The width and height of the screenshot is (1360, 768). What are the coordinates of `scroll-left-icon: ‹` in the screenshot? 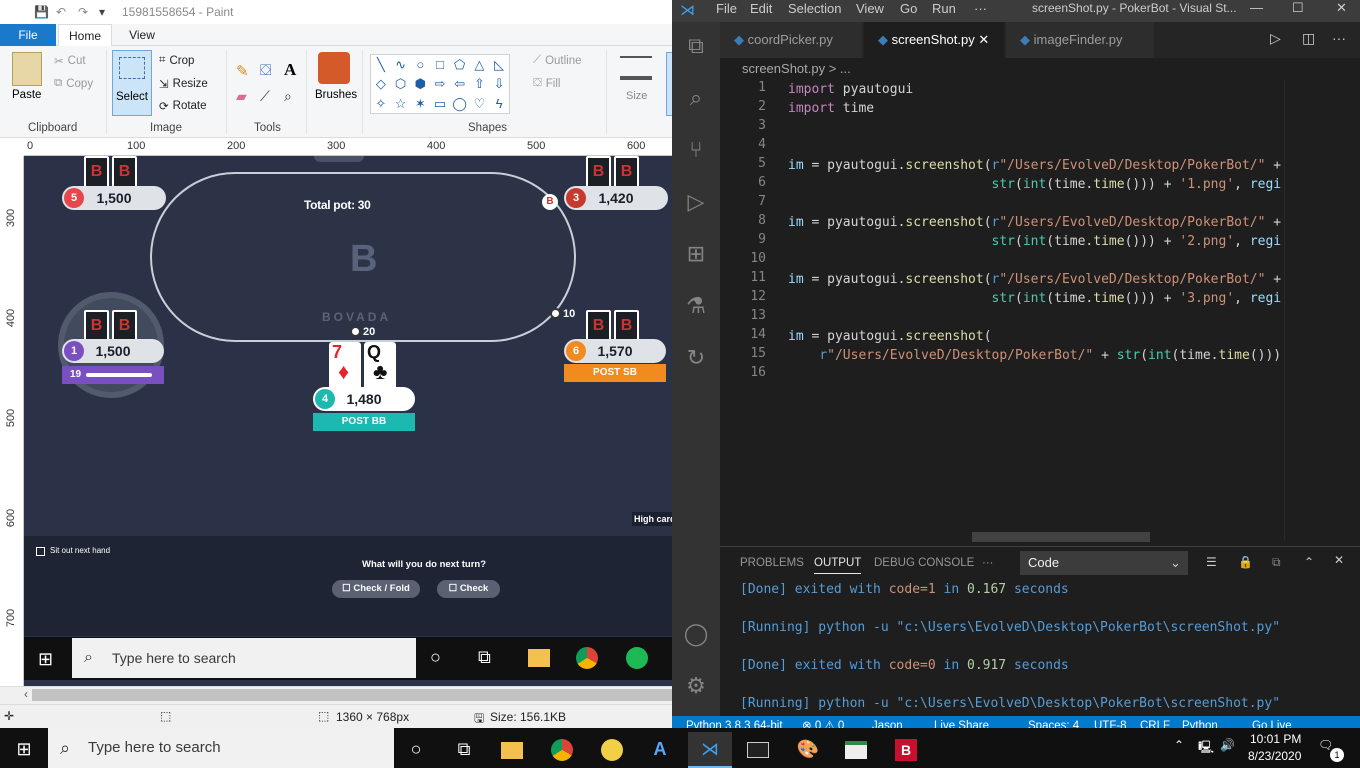 It's located at (26, 694).